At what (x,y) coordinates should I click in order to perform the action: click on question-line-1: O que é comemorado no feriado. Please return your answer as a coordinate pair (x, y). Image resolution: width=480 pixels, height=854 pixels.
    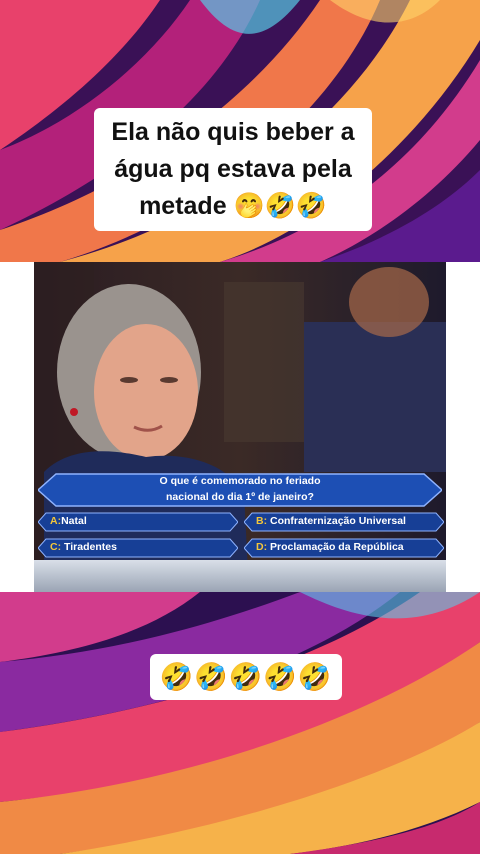
    Looking at the image, I should click on (240, 481).